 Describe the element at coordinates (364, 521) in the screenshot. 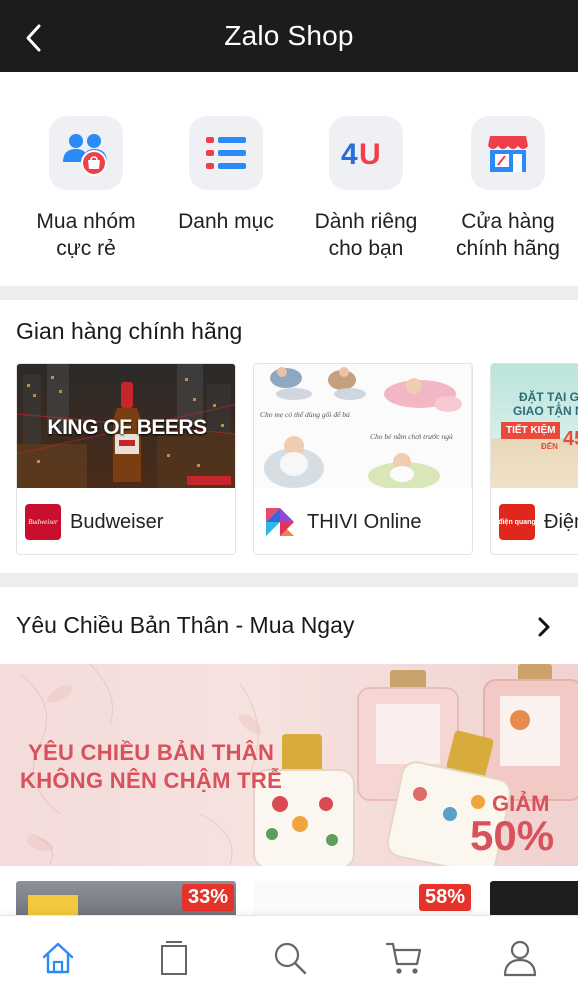

I see `store-name: THIVI Online` at that location.